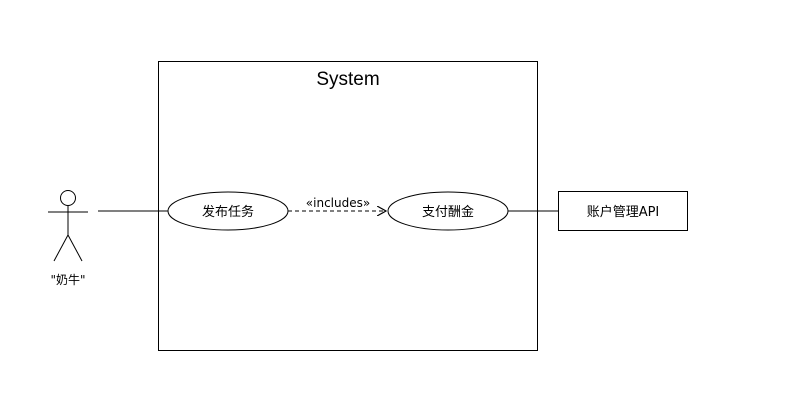 The image size is (786, 408). What do you see at coordinates (228, 212) in the screenshot?
I see `use-case-publish-task-label: 发布任务` at bounding box center [228, 212].